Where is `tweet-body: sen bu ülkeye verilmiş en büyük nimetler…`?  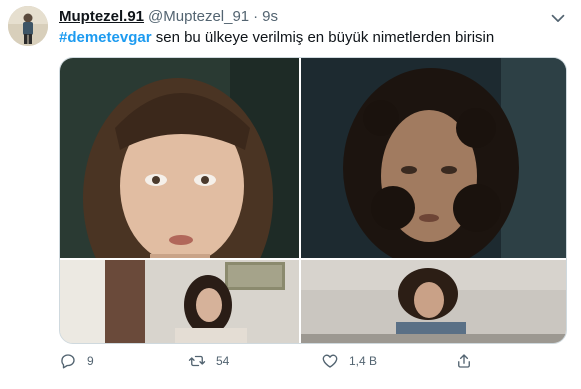
tweet-body: sen bu ülkeye verilmiş en büyük nimetler… is located at coordinates (323, 37).